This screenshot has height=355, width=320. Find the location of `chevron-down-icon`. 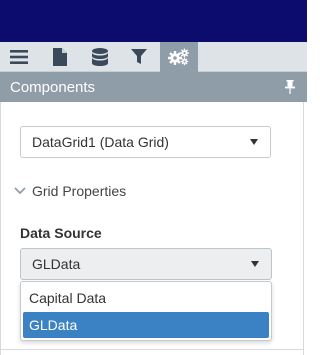

chevron-down-icon is located at coordinates (20, 191).